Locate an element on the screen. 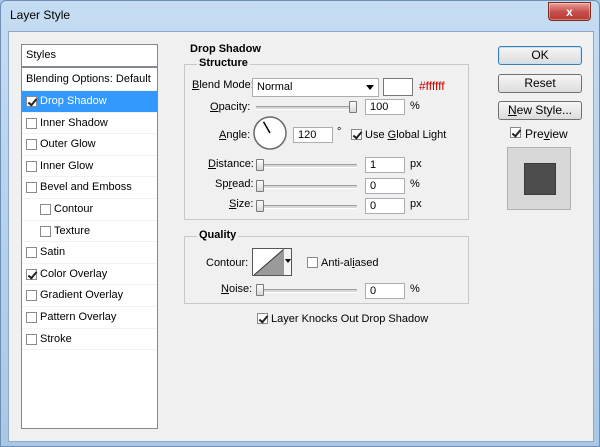 The height and width of the screenshot is (447, 600). opacity-slider-track is located at coordinates (306, 108).